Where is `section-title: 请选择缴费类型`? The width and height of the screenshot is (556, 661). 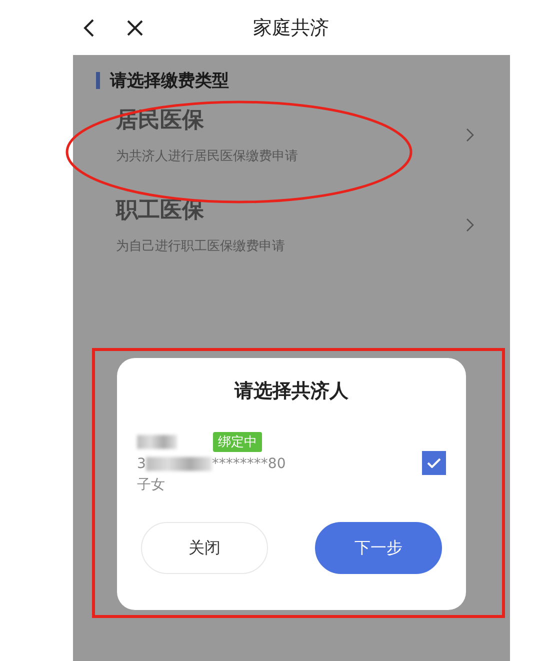 section-title: 请选择缴费类型 is located at coordinates (169, 81).